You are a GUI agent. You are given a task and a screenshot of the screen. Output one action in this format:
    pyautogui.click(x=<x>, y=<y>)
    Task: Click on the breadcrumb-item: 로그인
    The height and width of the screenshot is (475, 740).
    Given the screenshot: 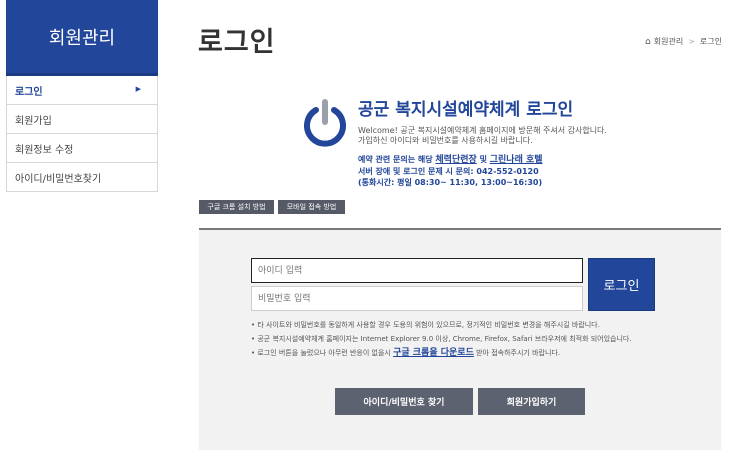 What is the action you would take?
    pyautogui.click(x=711, y=41)
    